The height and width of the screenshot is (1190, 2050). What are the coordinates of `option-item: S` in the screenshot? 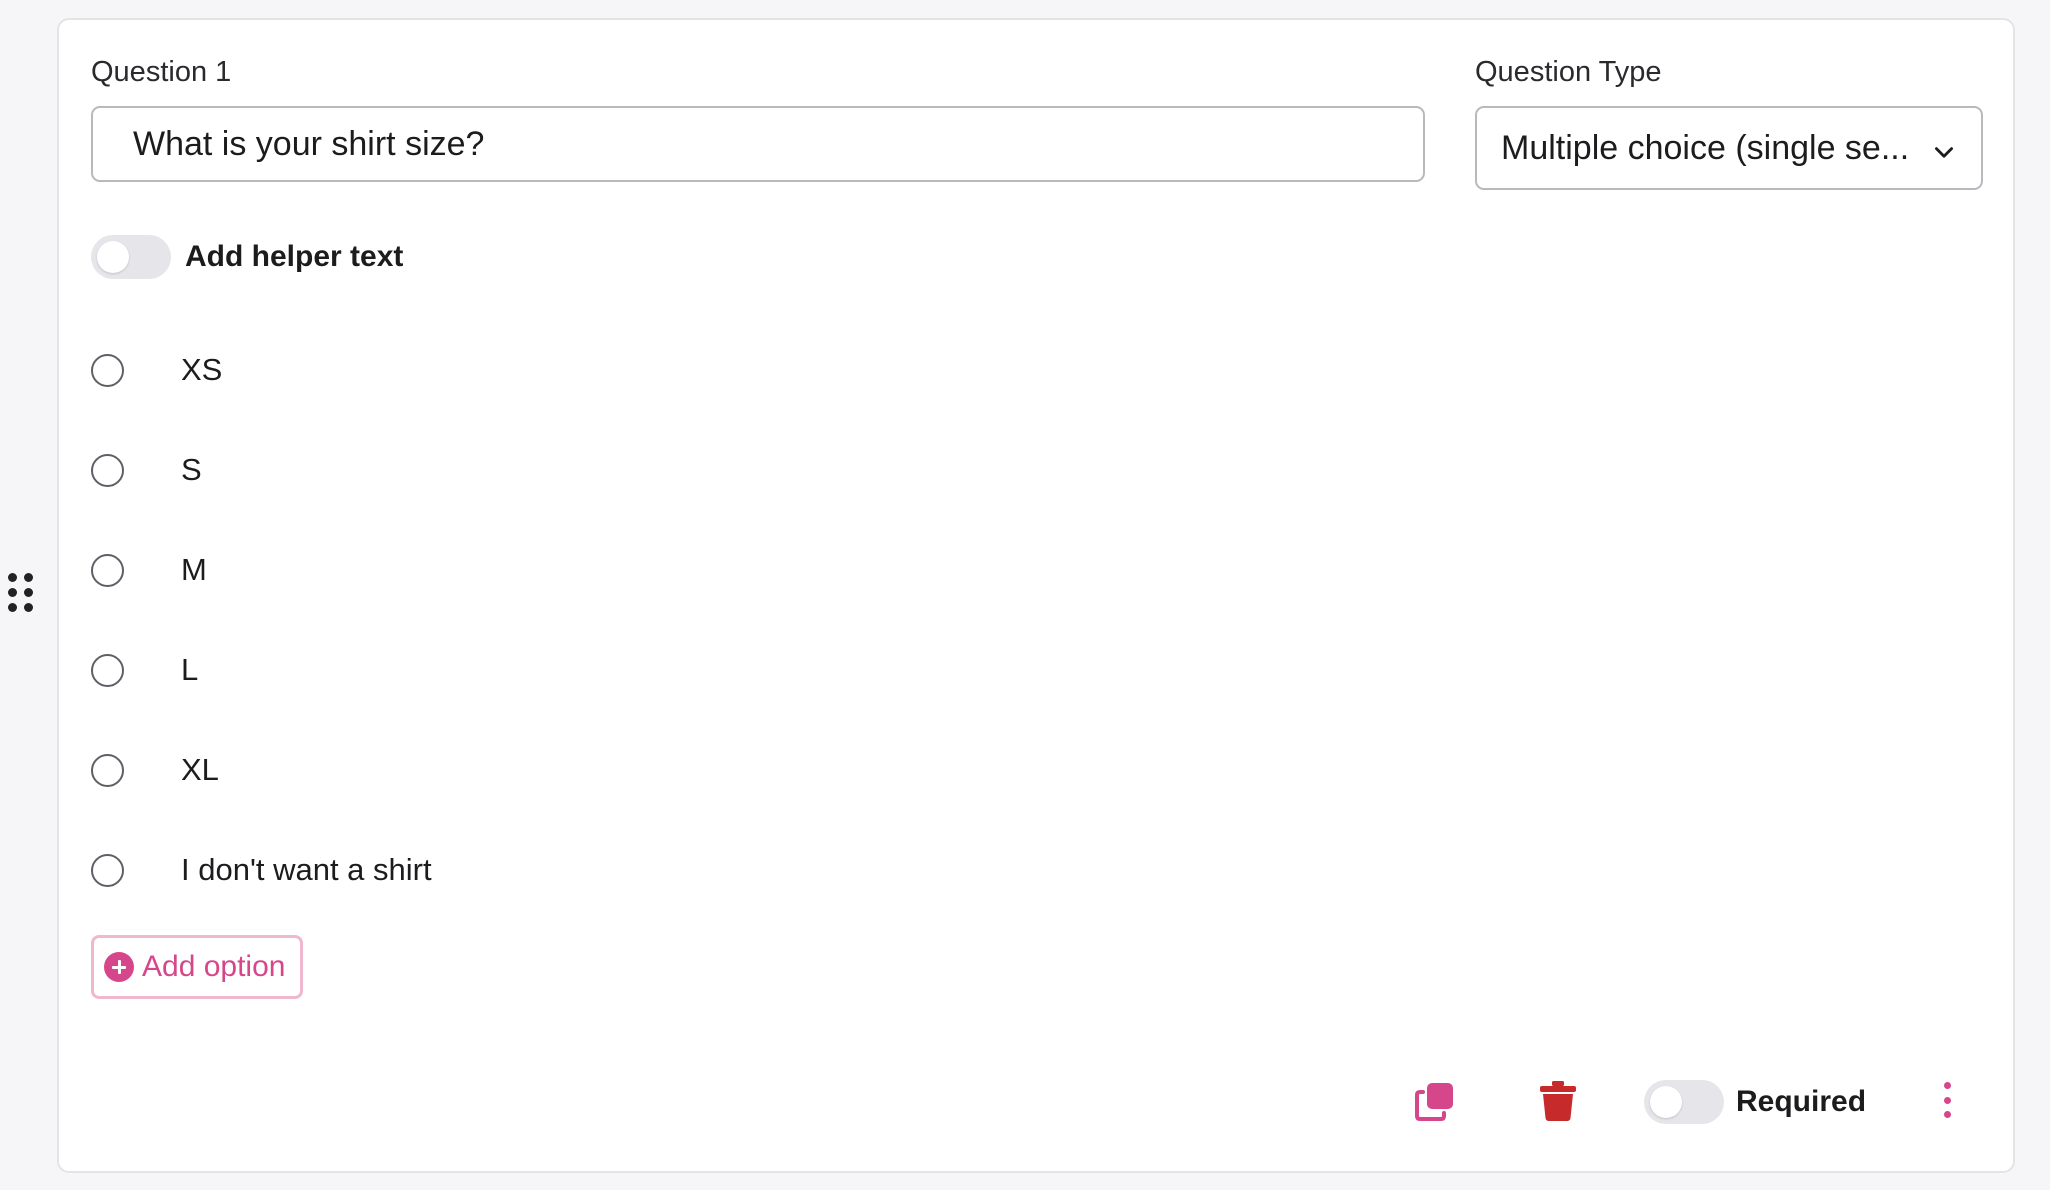 It's located at (491, 470).